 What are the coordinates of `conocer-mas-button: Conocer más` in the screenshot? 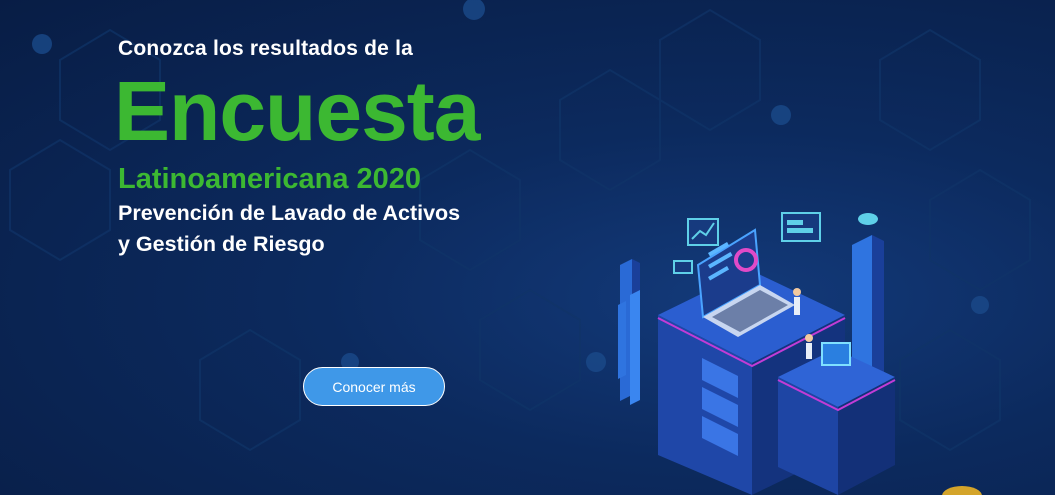 It's located at (374, 386).